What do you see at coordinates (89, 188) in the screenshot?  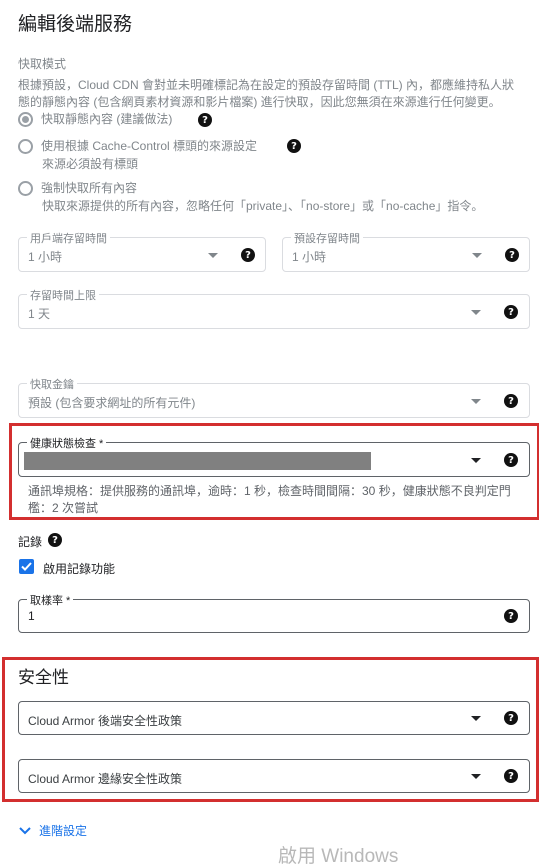 I see `radio-label: 強制快取所有內容` at bounding box center [89, 188].